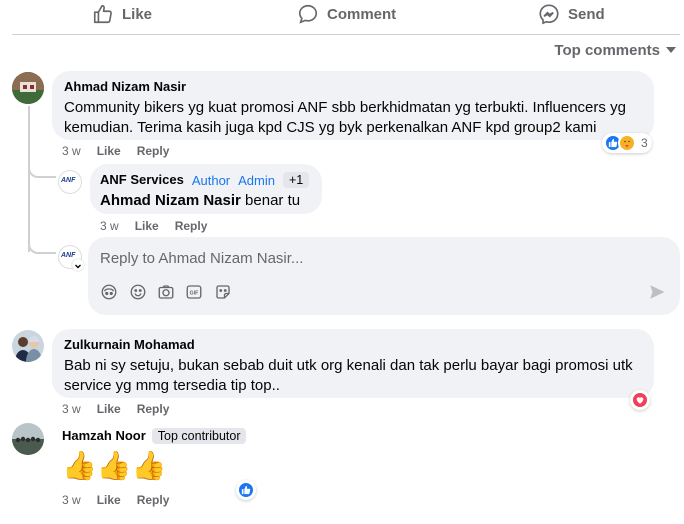 The image size is (684, 524). Describe the element at coordinates (191, 226) in the screenshot. I see `reply-reply-button: Reply` at that location.